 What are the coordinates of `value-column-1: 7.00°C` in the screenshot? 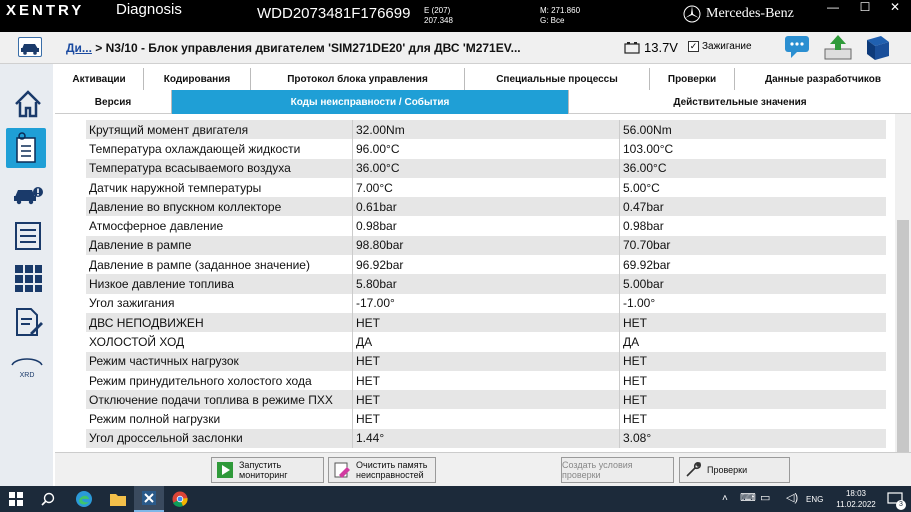 It's located at (486, 187).